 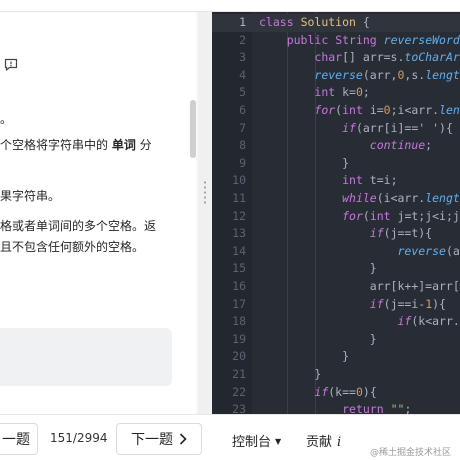 I want to click on code-line: 5 int k=0;, so click(x=336, y=93).